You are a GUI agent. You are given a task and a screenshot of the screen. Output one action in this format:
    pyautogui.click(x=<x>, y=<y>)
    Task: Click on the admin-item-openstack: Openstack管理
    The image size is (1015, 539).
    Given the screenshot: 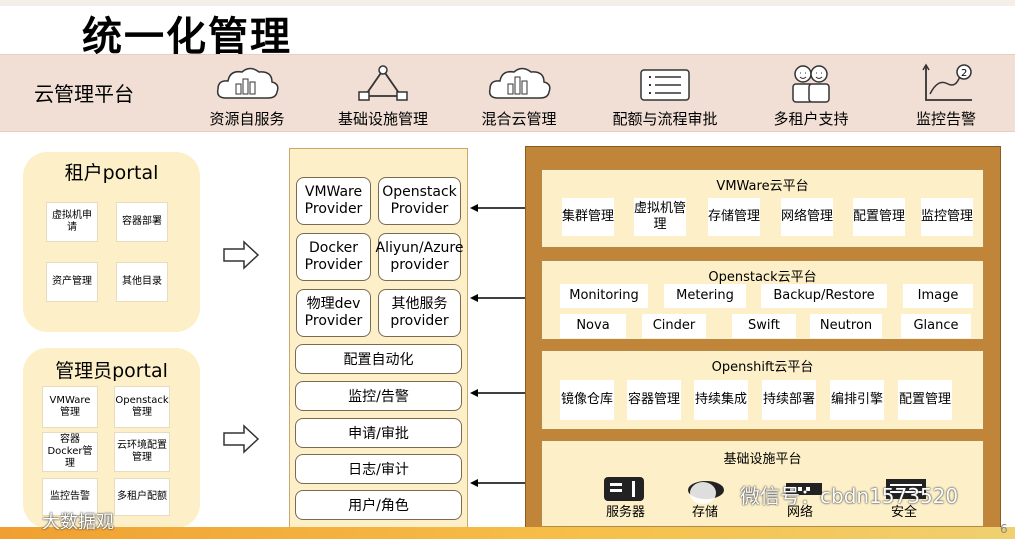 What is the action you would take?
    pyautogui.click(x=142, y=407)
    